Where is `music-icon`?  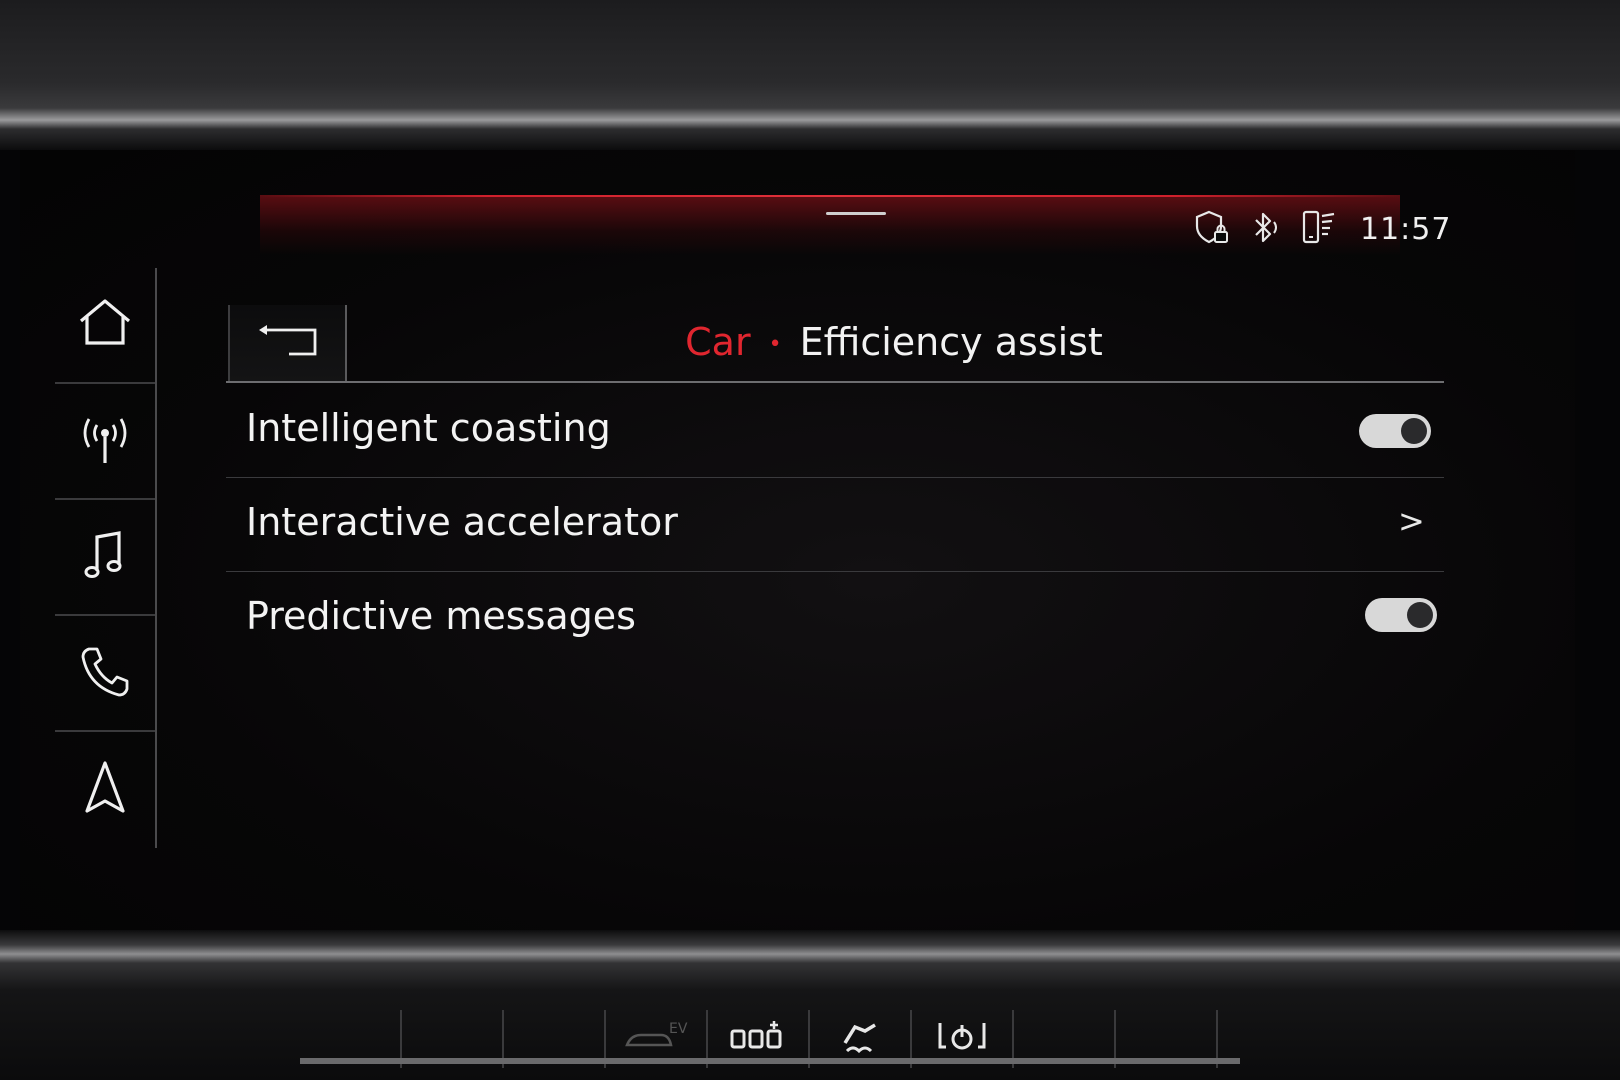 music-icon is located at coordinates (105, 557).